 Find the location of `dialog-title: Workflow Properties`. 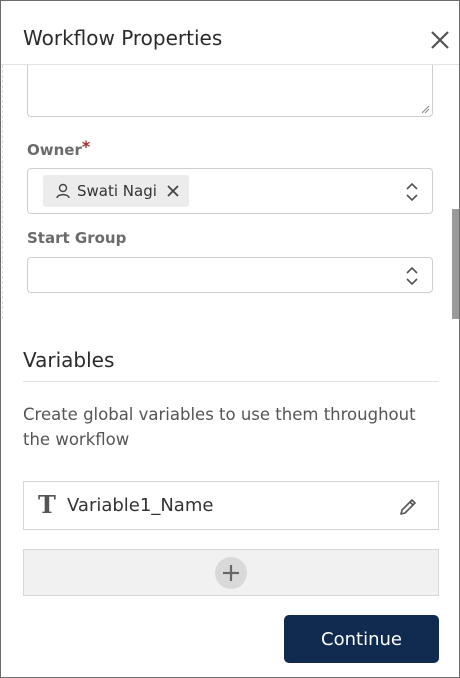

dialog-title: Workflow Properties is located at coordinates (123, 38).